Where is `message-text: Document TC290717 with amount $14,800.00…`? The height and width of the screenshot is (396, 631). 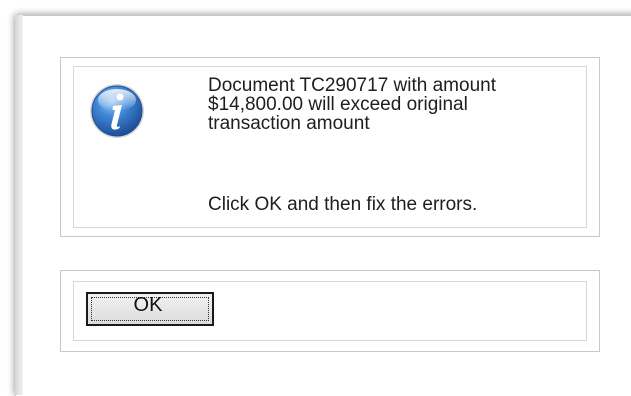
message-text: Document TC290717 with amount $14,800.00… is located at coordinates (398, 104).